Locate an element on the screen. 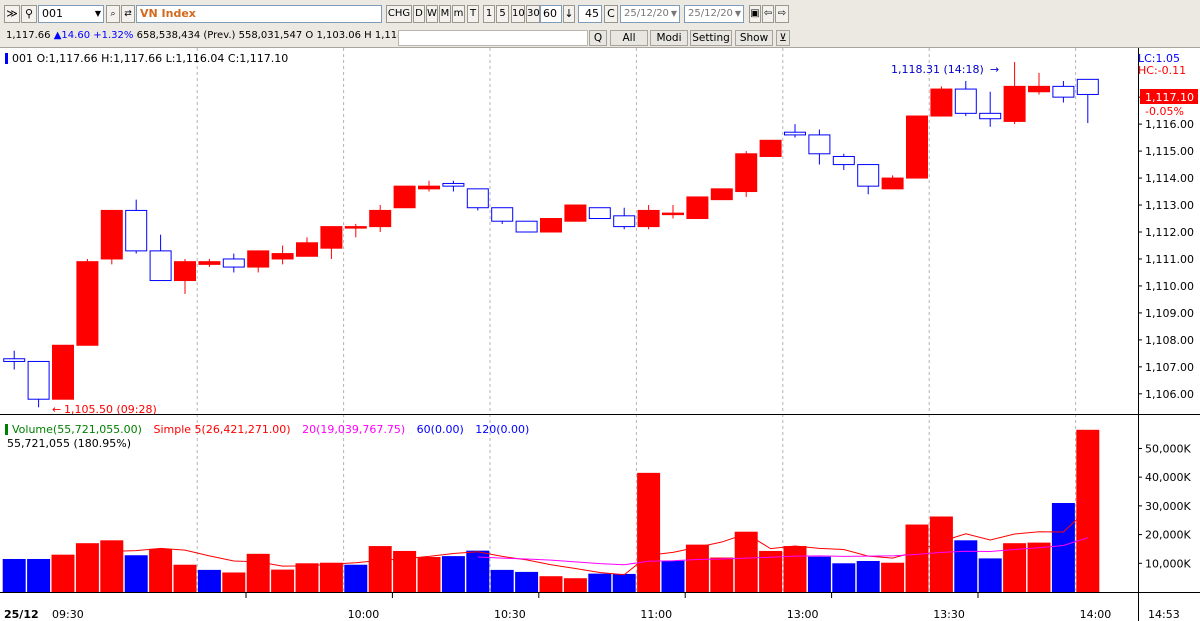 The image size is (1200, 621). price-y-tick-label: 1,110.00 is located at coordinates (1169, 286).